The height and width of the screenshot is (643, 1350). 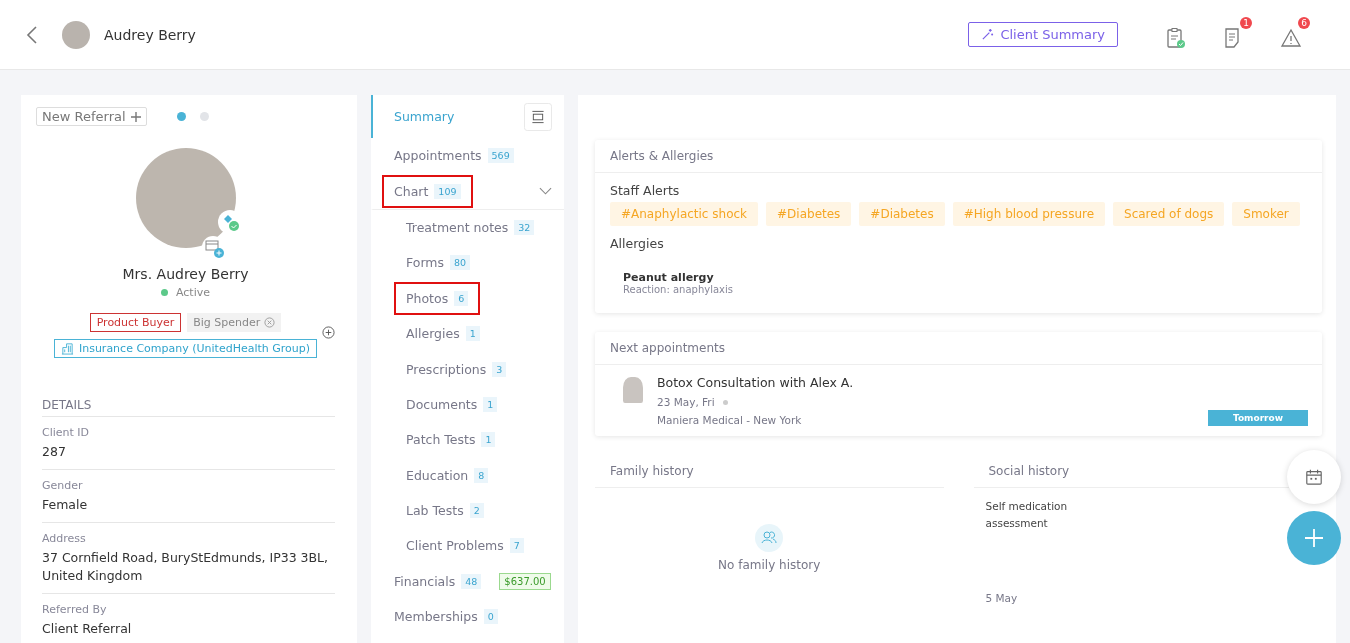 I want to click on nav-label: Appointments, so click(x=438, y=156).